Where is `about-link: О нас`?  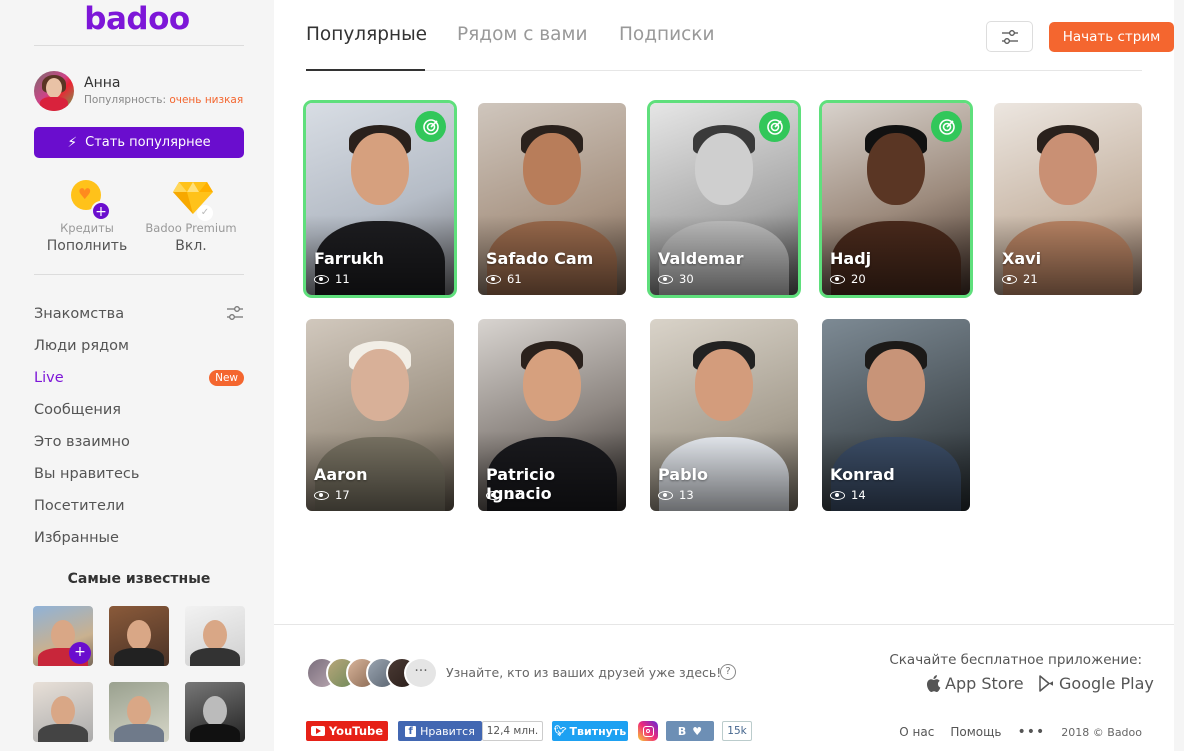
about-link: О нас is located at coordinates (916, 732).